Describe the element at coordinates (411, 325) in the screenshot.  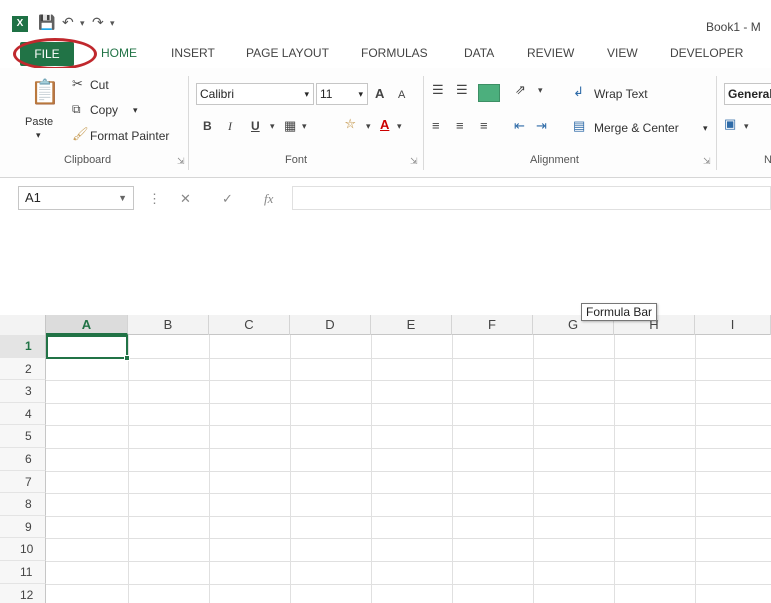
I see `column-header-e: E` at that location.